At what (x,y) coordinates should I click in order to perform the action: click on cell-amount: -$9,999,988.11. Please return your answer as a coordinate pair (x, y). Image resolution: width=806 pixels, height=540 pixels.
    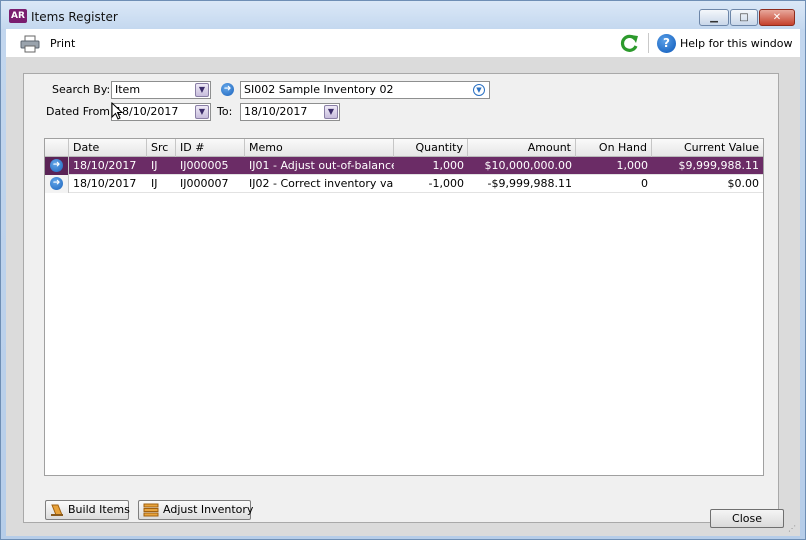
    Looking at the image, I should click on (529, 183).